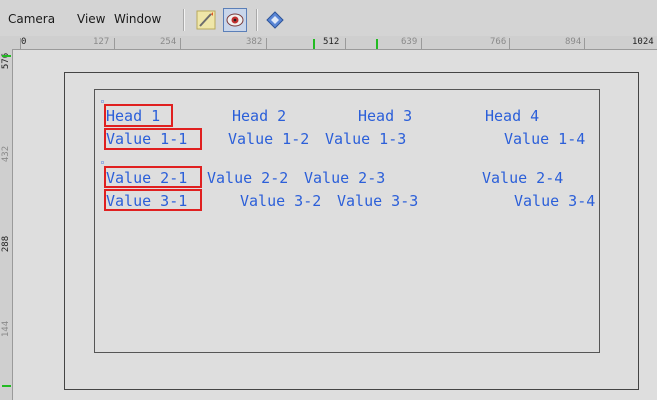  Describe the element at coordinates (6, 329) in the screenshot. I see `ruler-label-144: 144` at that location.